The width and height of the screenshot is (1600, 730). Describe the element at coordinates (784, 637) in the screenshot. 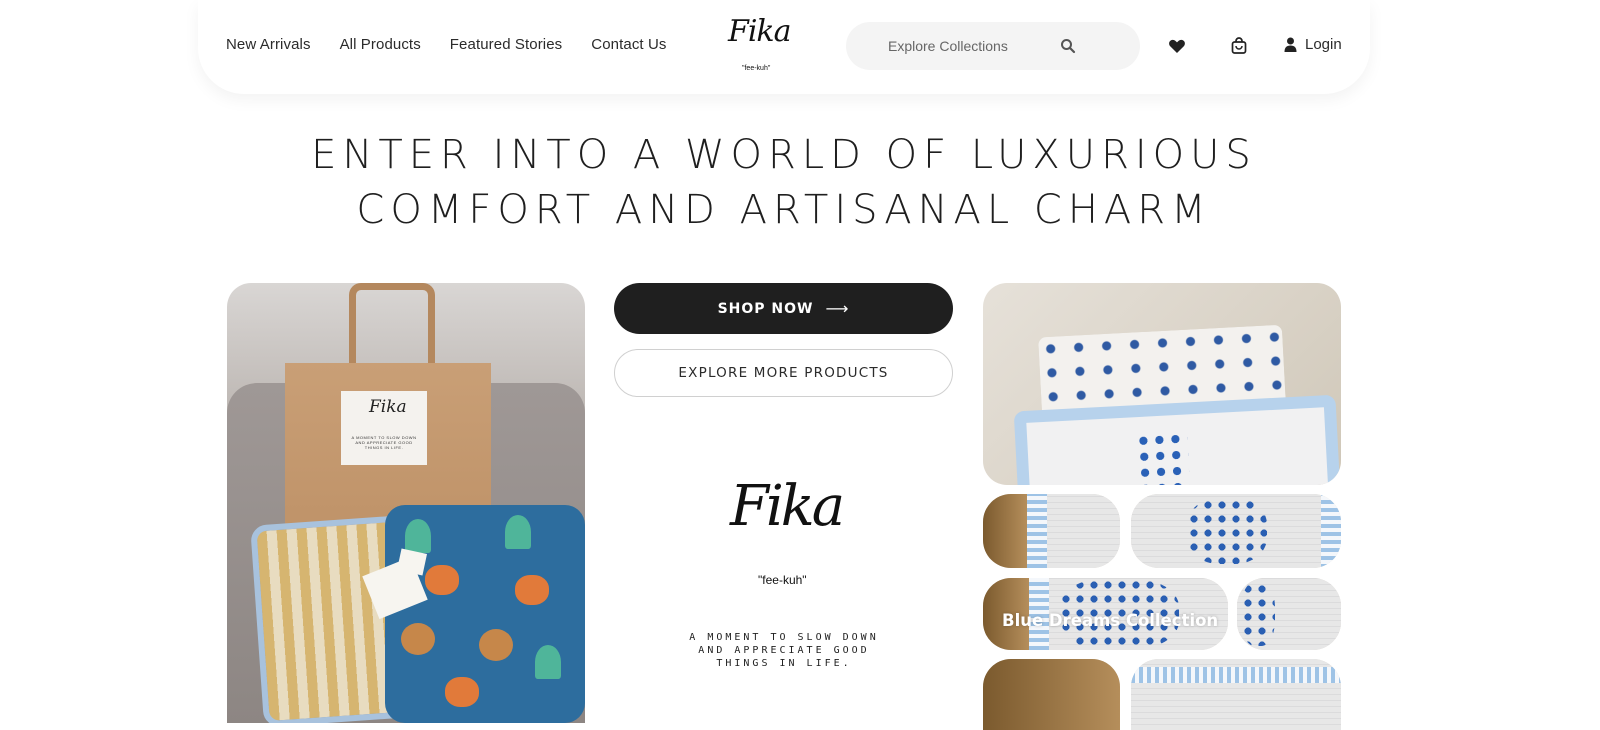

I see `tagline-line-1: A MOMENT TO SLOW DOWN` at that location.